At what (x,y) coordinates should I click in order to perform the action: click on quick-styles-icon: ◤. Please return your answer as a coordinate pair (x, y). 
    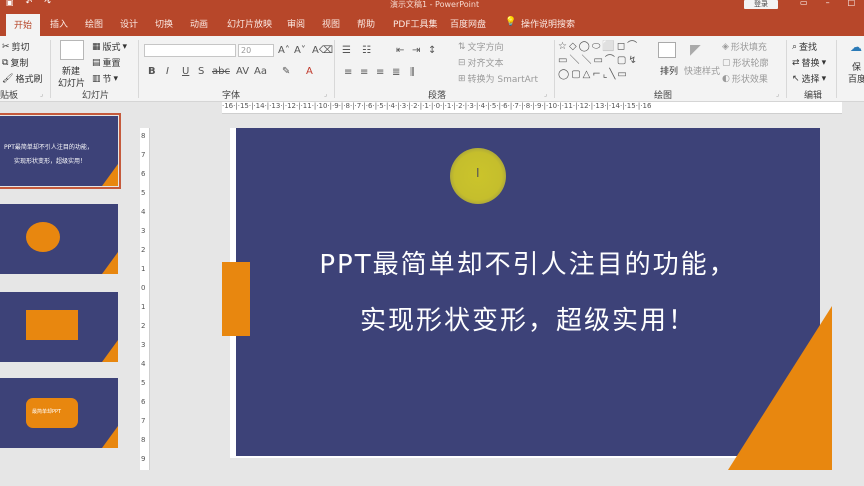
    Looking at the image, I should click on (699, 50).